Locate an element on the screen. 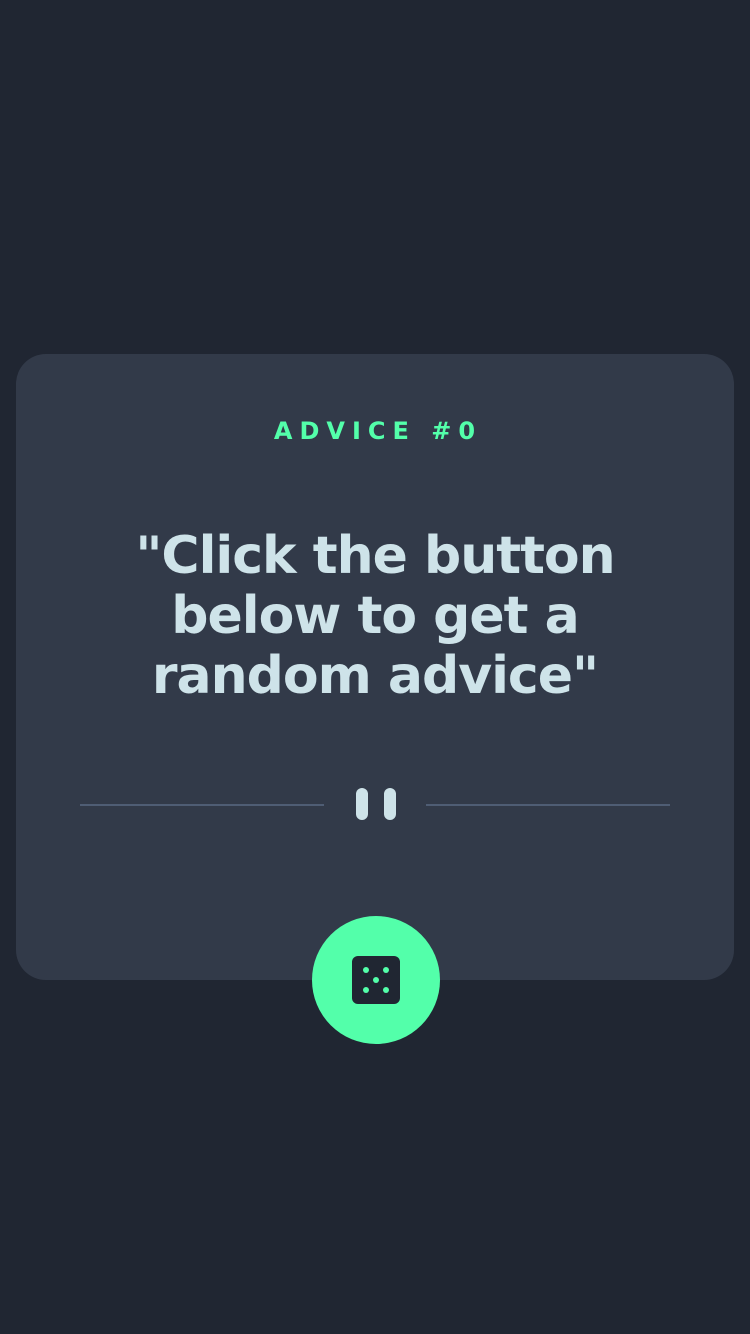 The height and width of the screenshot is (1334, 750). pause-bar-right is located at coordinates (390, 804).